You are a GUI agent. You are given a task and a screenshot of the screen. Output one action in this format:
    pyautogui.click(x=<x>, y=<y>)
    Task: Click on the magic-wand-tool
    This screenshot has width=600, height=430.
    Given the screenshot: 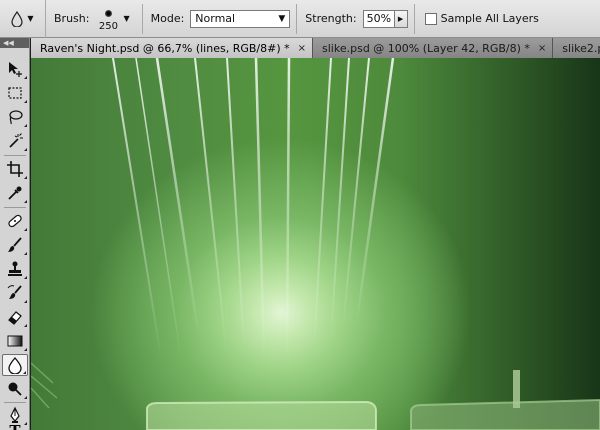 What is the action you would take?
    pyautogui.click(x=15, y=141)
    